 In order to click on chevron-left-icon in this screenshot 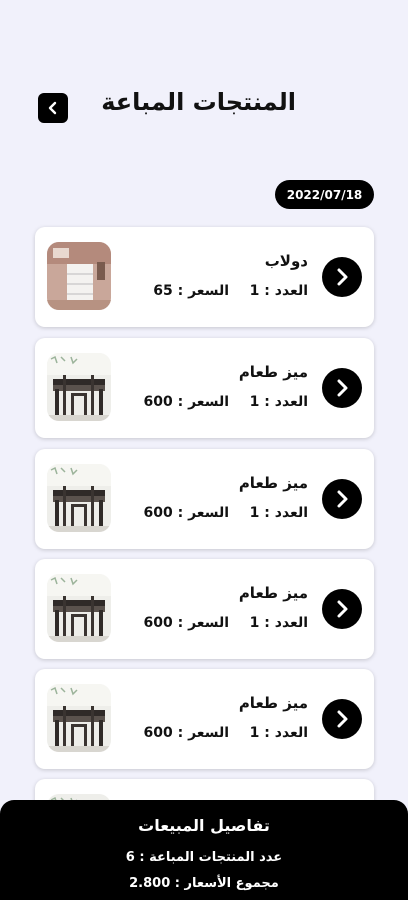, I will do `click(52, 108)`.